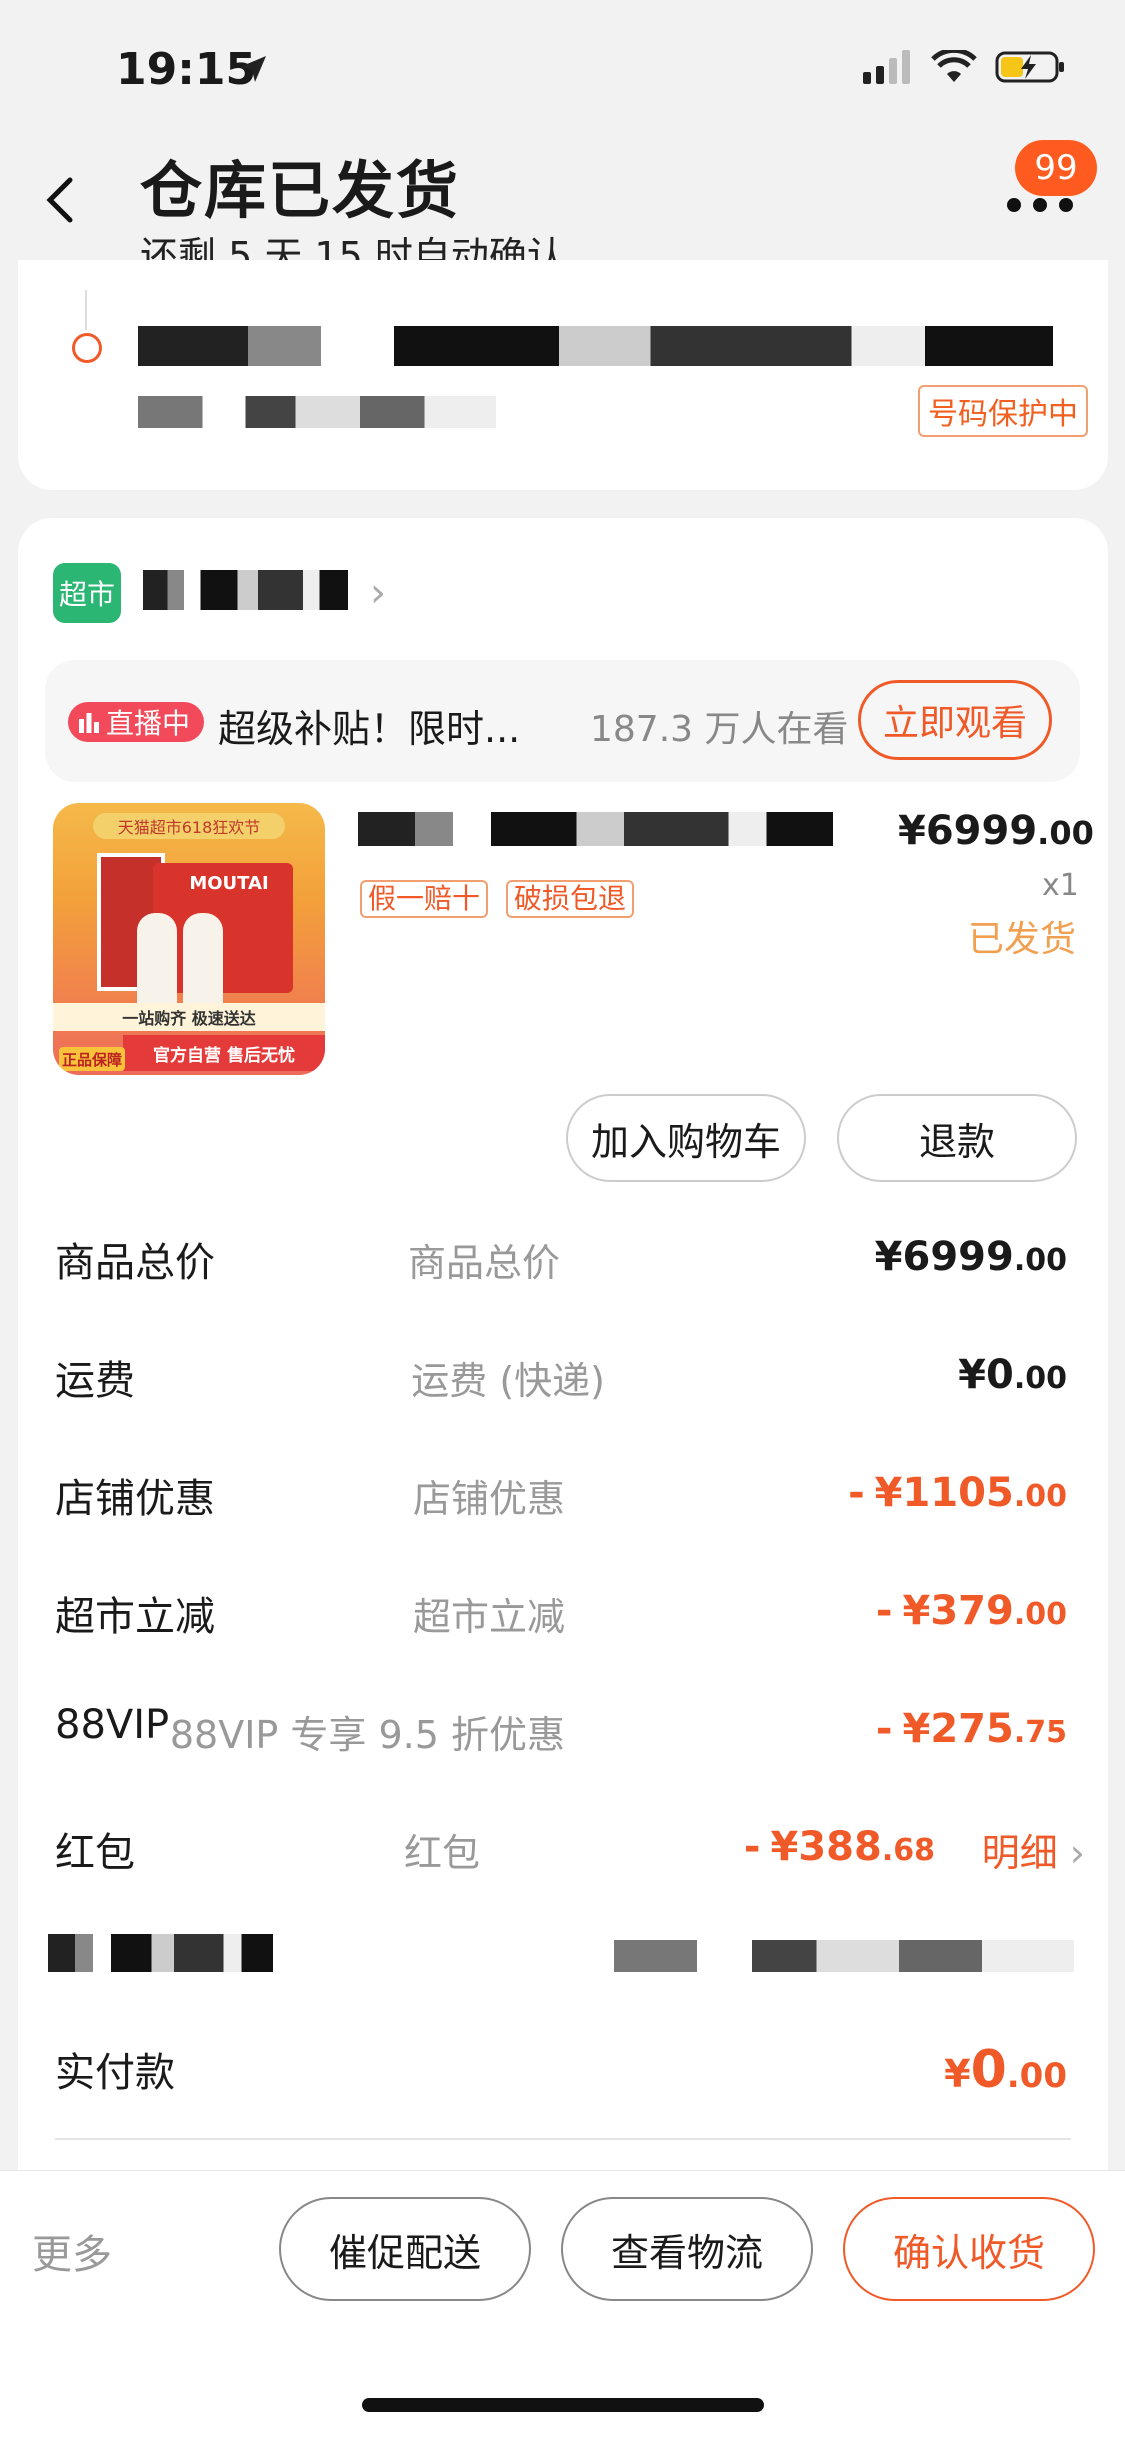  What do you see at coordinates (958, 1257) in the screenshot?
I see `amount-int: 6999` at bounding box center [958, 1257].